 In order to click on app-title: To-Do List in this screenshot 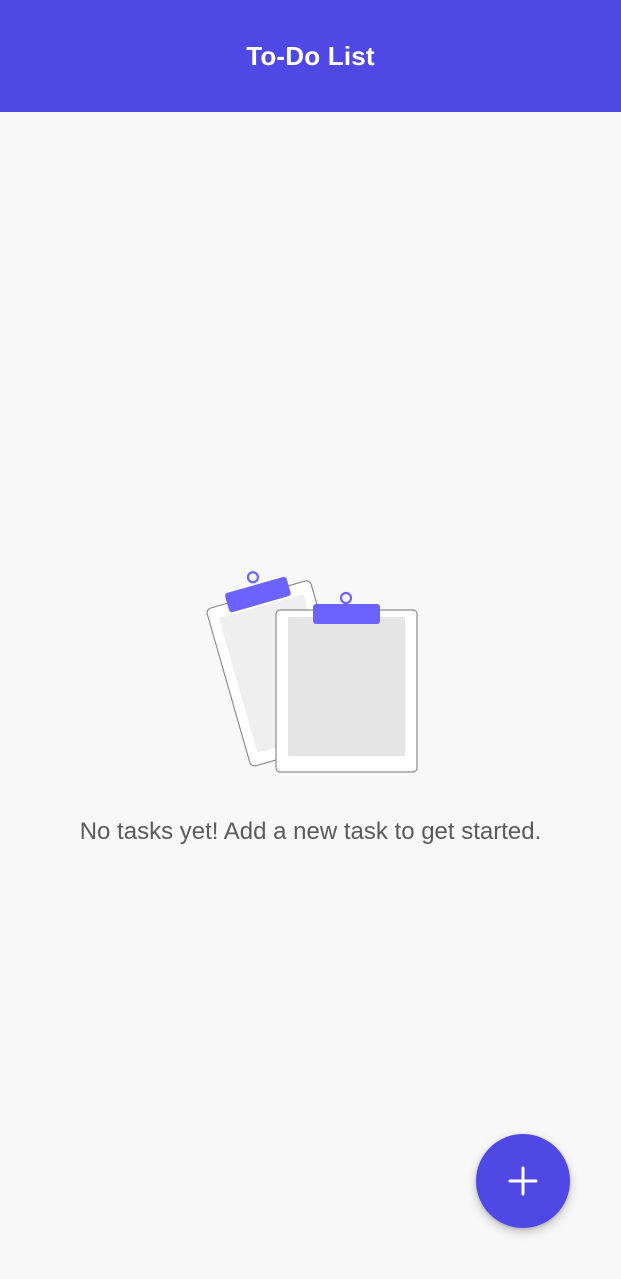, I will do `click(310, 55)`.